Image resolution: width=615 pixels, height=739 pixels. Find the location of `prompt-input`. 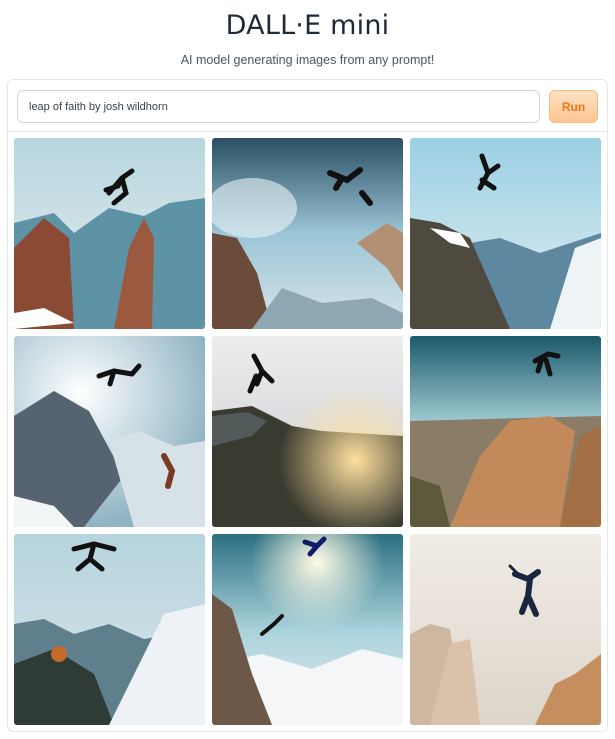

prompt-input is located at coordinates (278, 106).